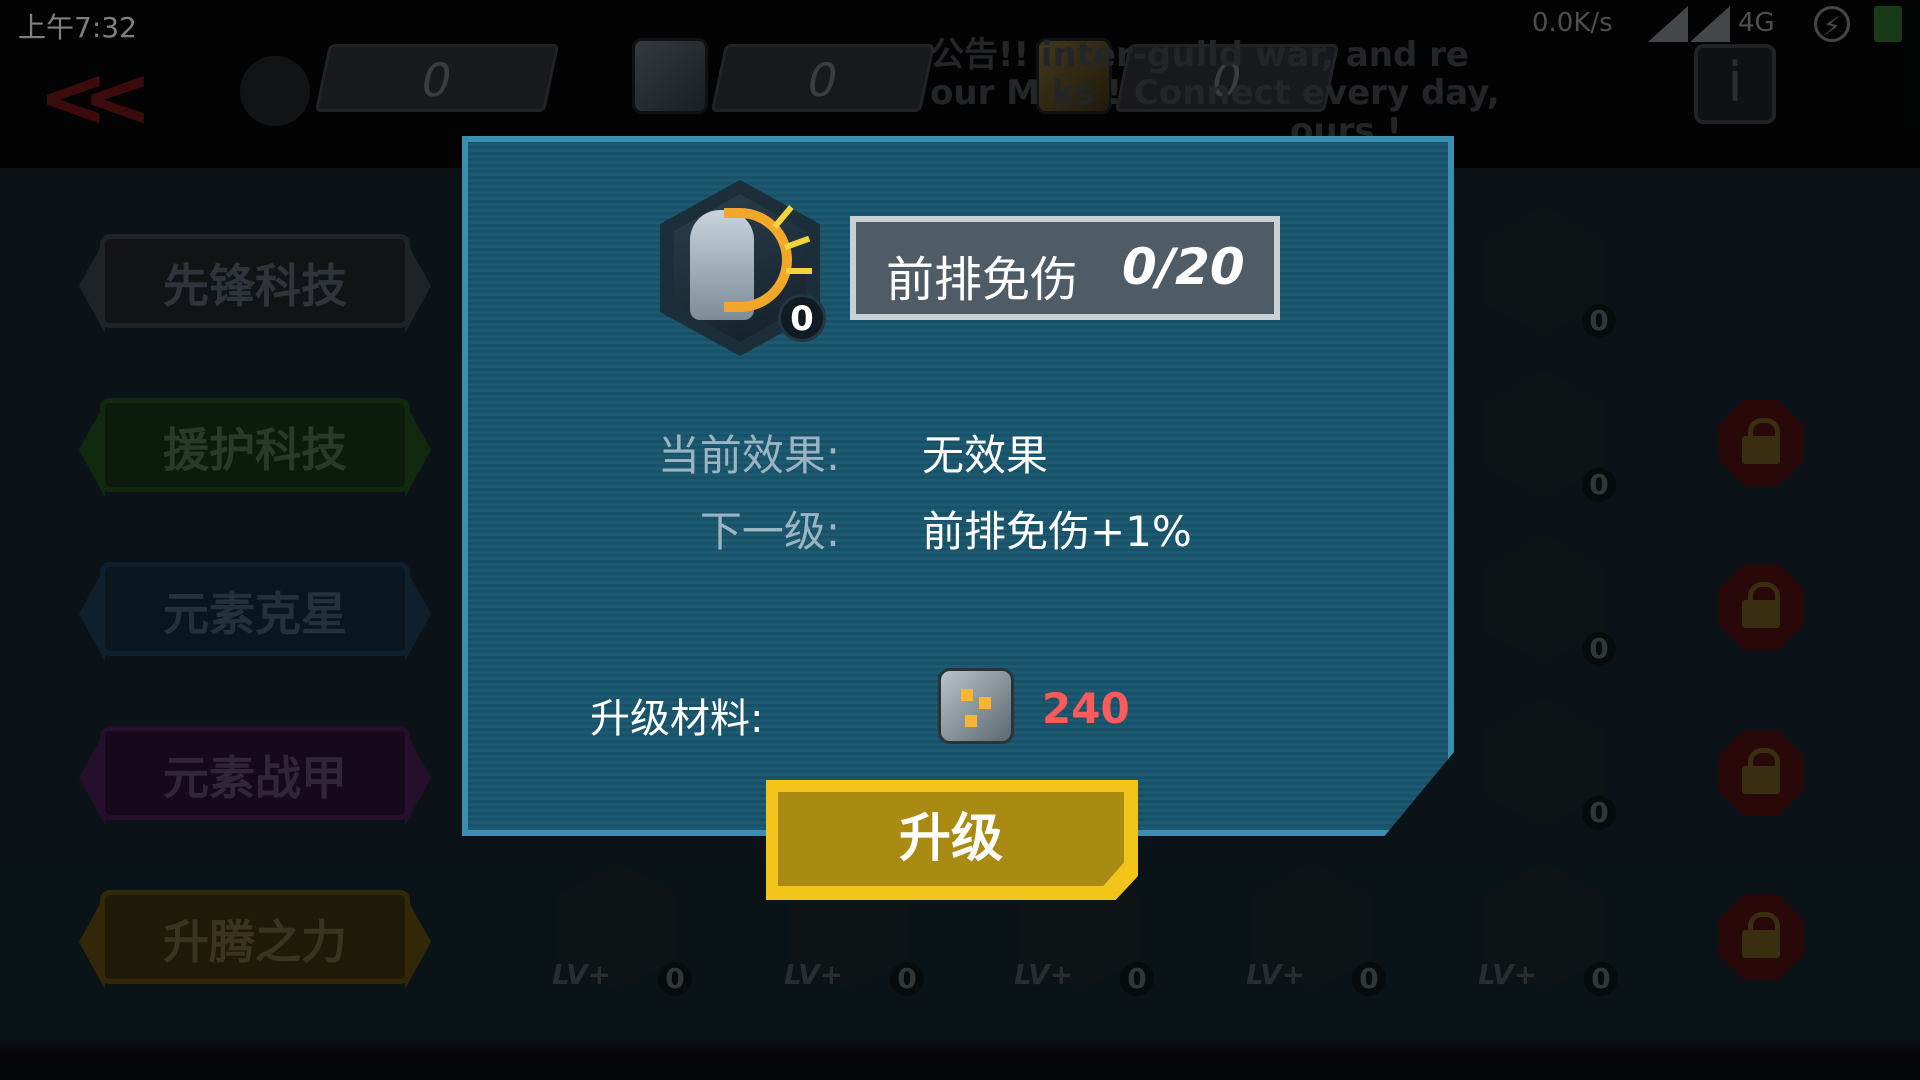 The width and height of the screenshot is (1920, 1080). What do you see at coordinates (976, 706) in the screenshot?
I see `upgrade-cube-icon` at bounding box center [976, 706].